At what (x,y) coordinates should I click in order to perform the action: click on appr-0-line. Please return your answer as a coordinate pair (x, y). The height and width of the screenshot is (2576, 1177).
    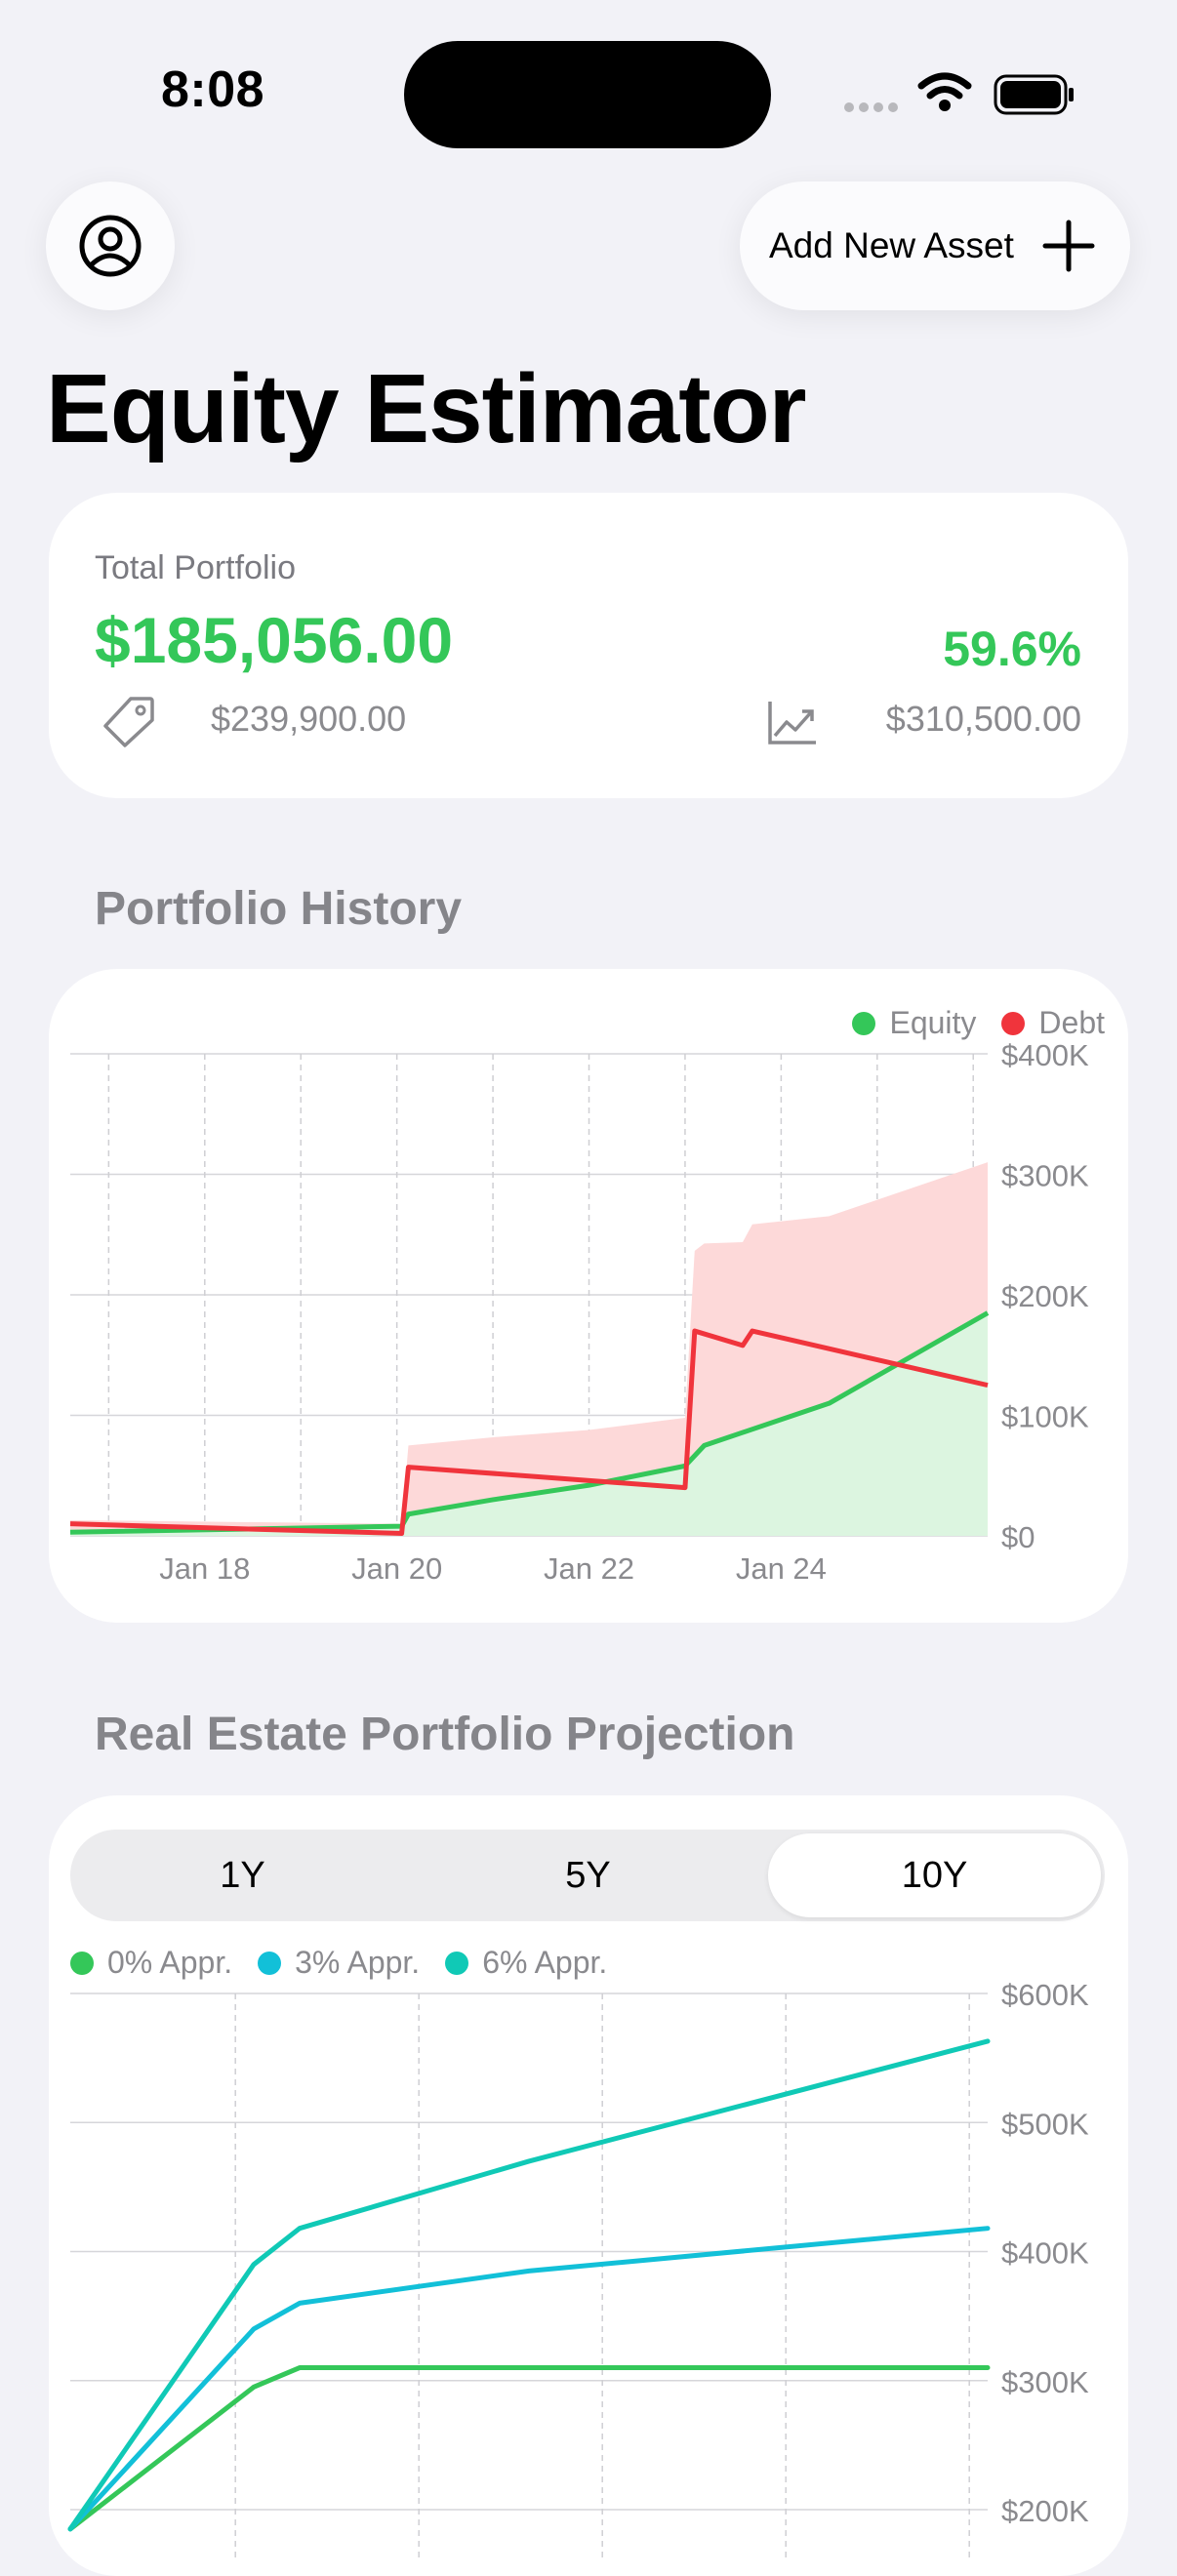
    Looking at the image, I should click on (529, 2448).